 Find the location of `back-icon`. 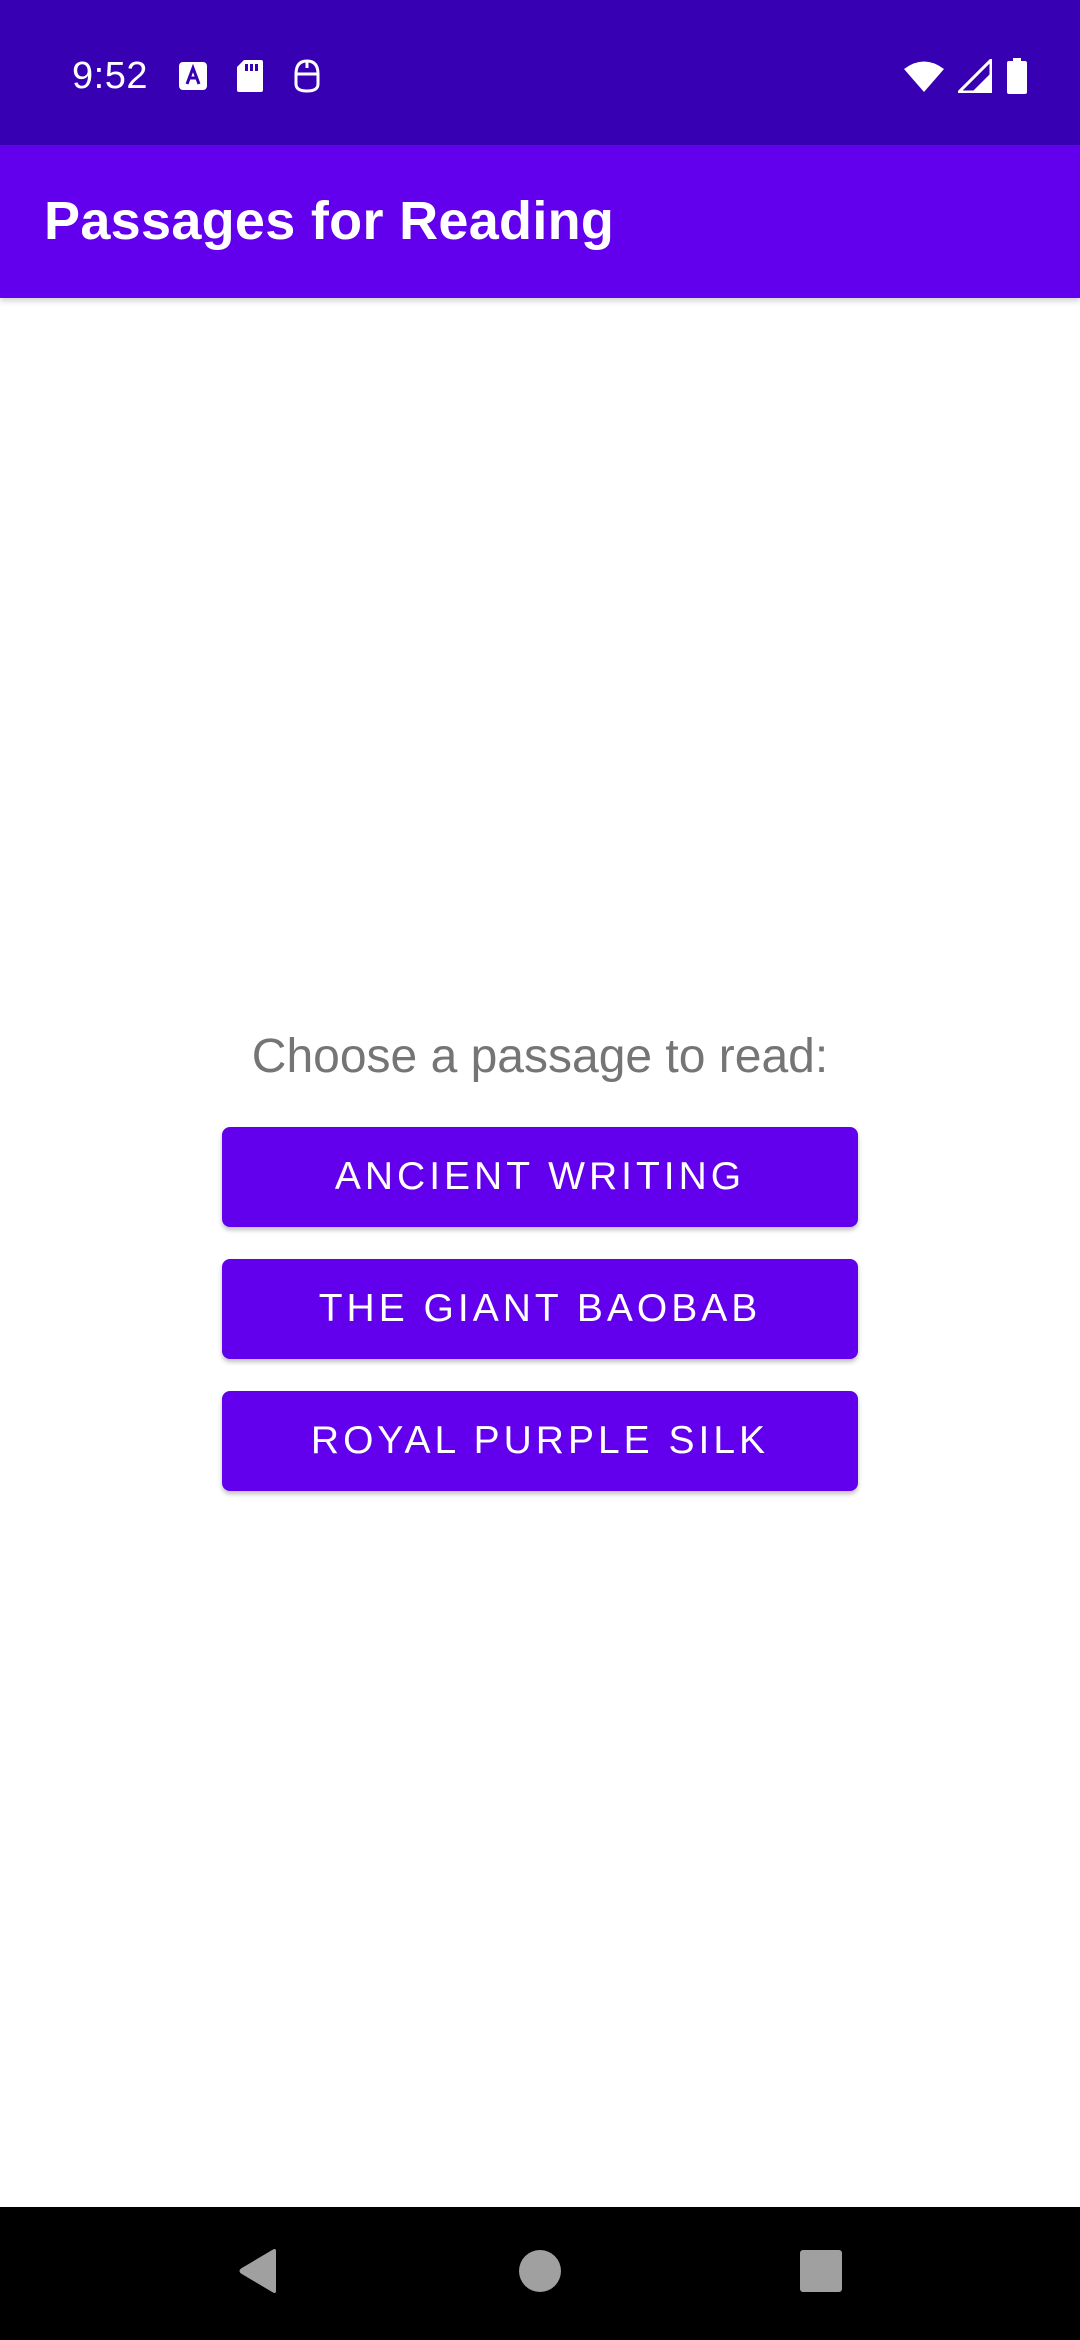

back-icon is located at coordinates (258, 2273).